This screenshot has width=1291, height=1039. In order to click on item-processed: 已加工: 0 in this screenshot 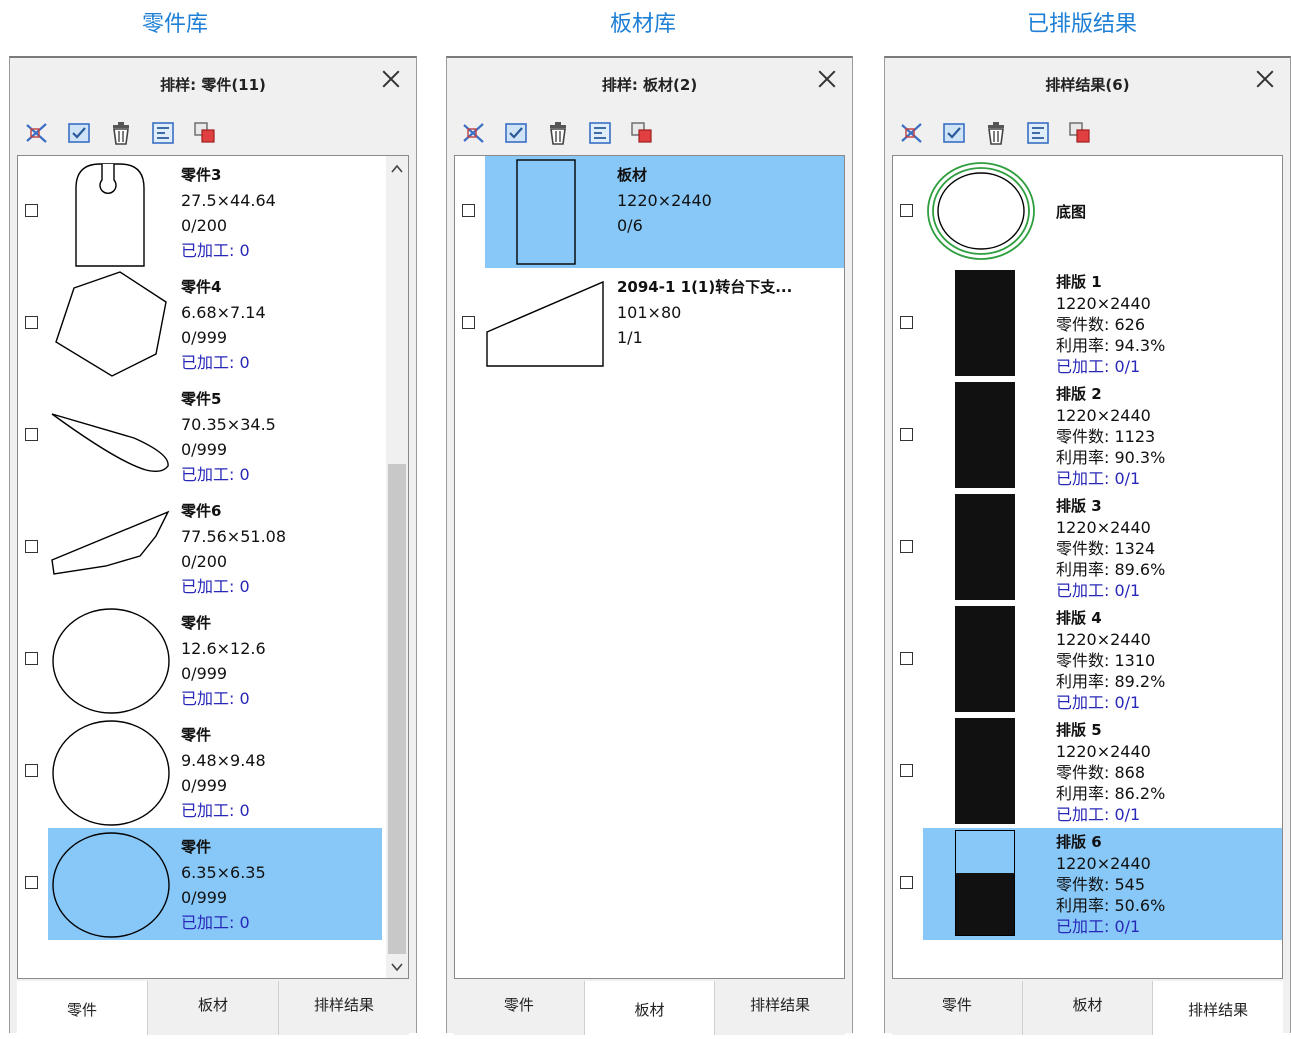, I will do `click(215, 362)`.